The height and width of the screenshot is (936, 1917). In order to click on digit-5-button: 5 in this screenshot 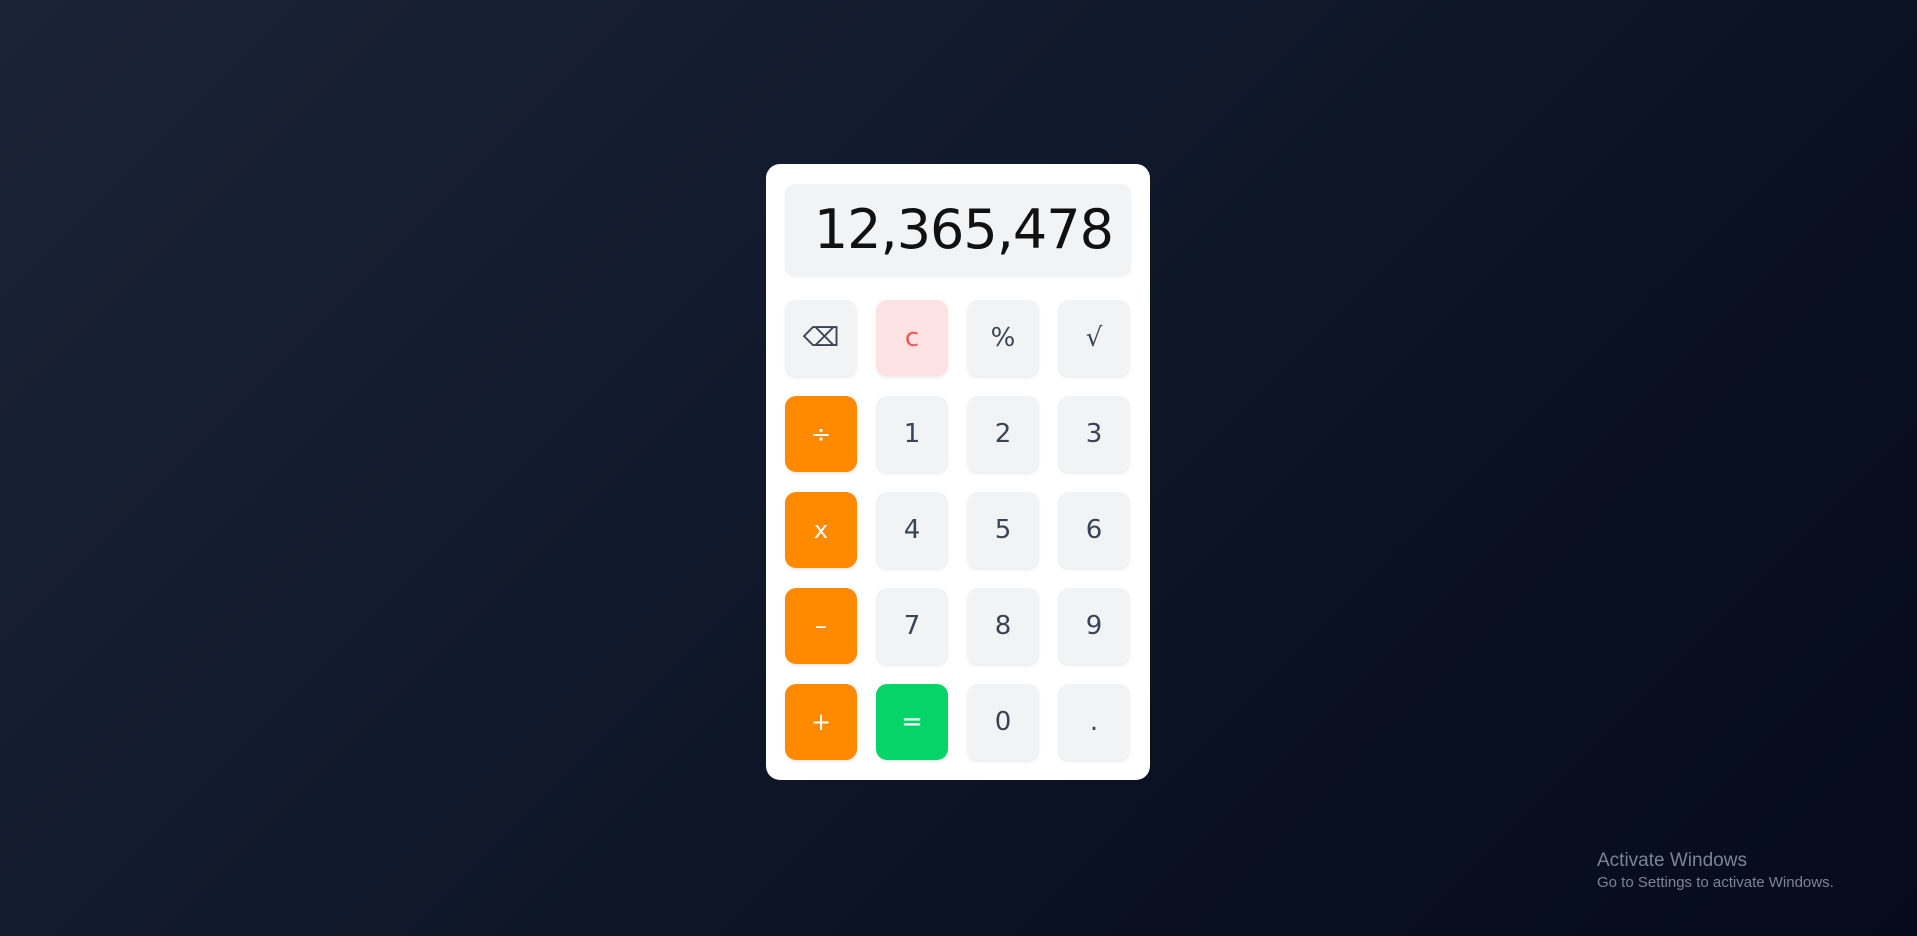, I will do `click(1003, 530)`.